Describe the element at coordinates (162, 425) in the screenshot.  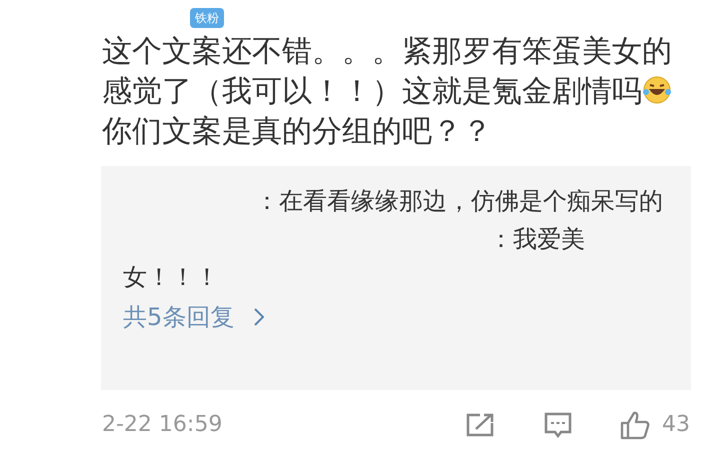
I see `timestamp: 2-22 16:59` at that location.